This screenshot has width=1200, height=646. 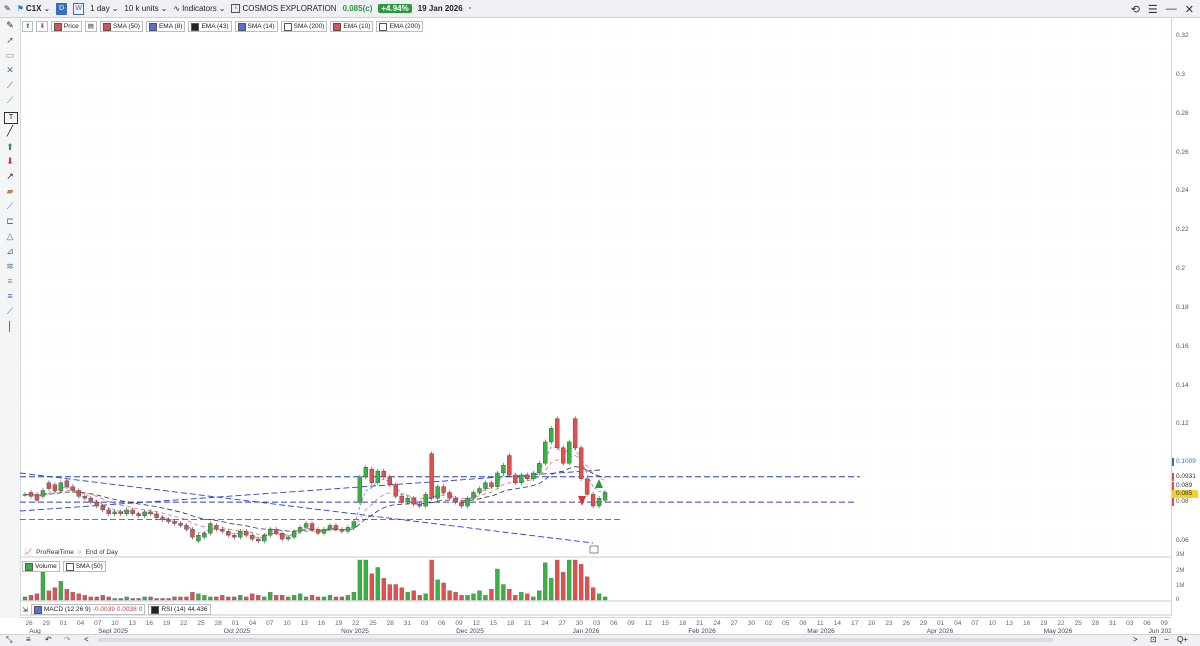 I want to click on channel-tool-icon: ⟋, so click(x=10, y=206).